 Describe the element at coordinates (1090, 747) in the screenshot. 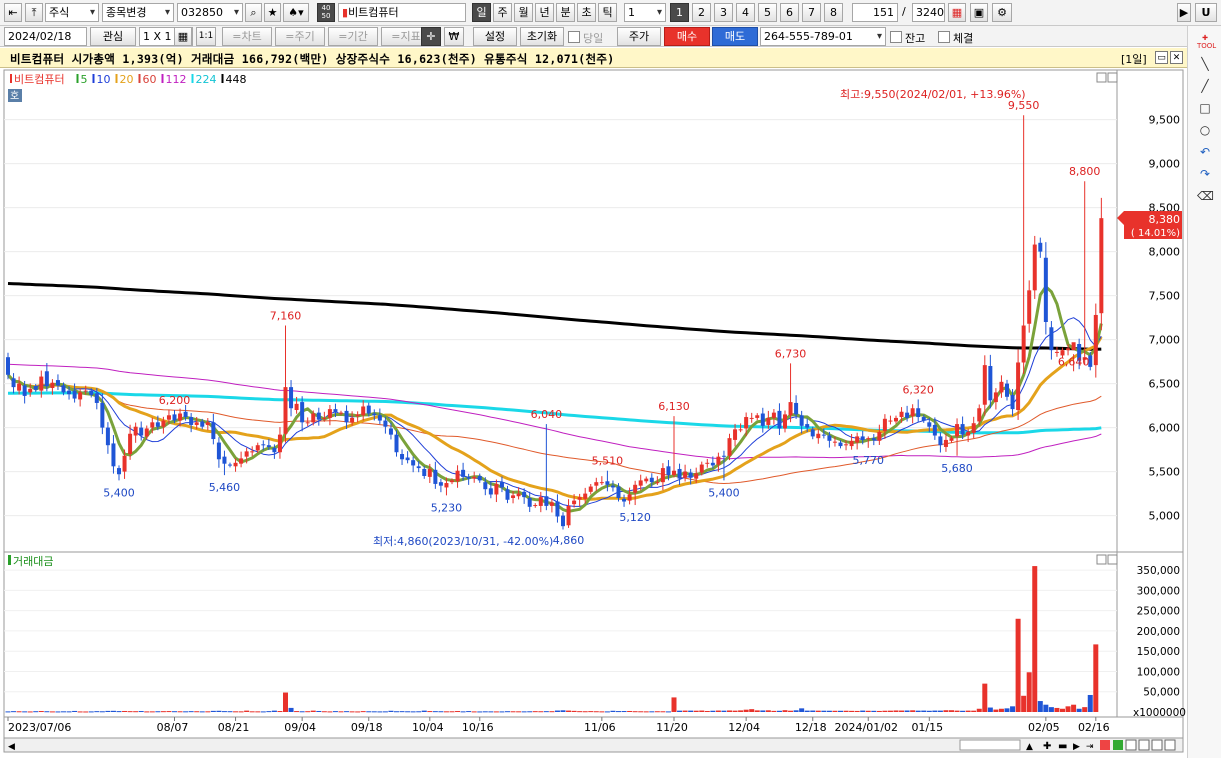

I see `scroll-end-icon: ⇥` at that location.